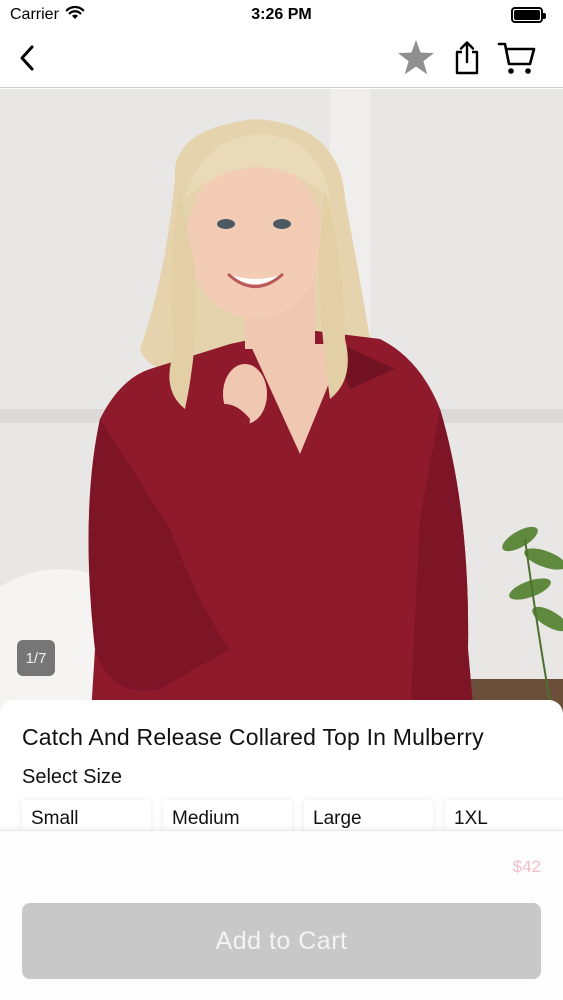 The width and height of the screenshot is (563, 1000). Describe the element at coordinates (281, 15) in the screenshot. I see `status-bar: Carrier 3:26 PM` at that location.